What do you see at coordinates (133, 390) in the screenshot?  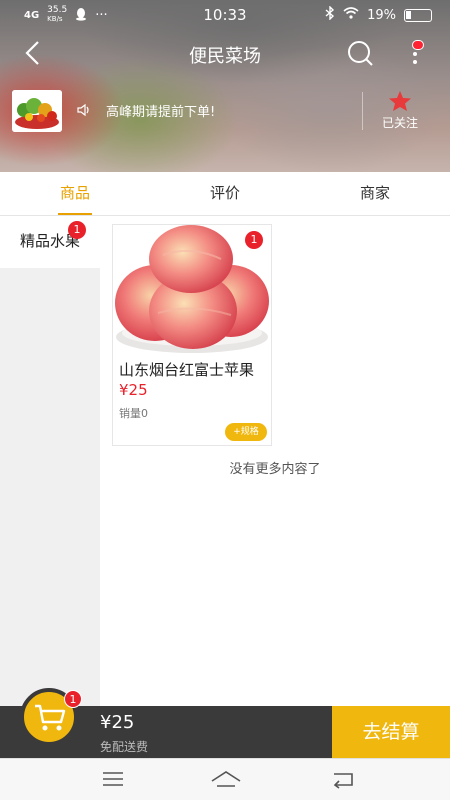 I see `product-price: ¥25` at bounding box center [133, 390].